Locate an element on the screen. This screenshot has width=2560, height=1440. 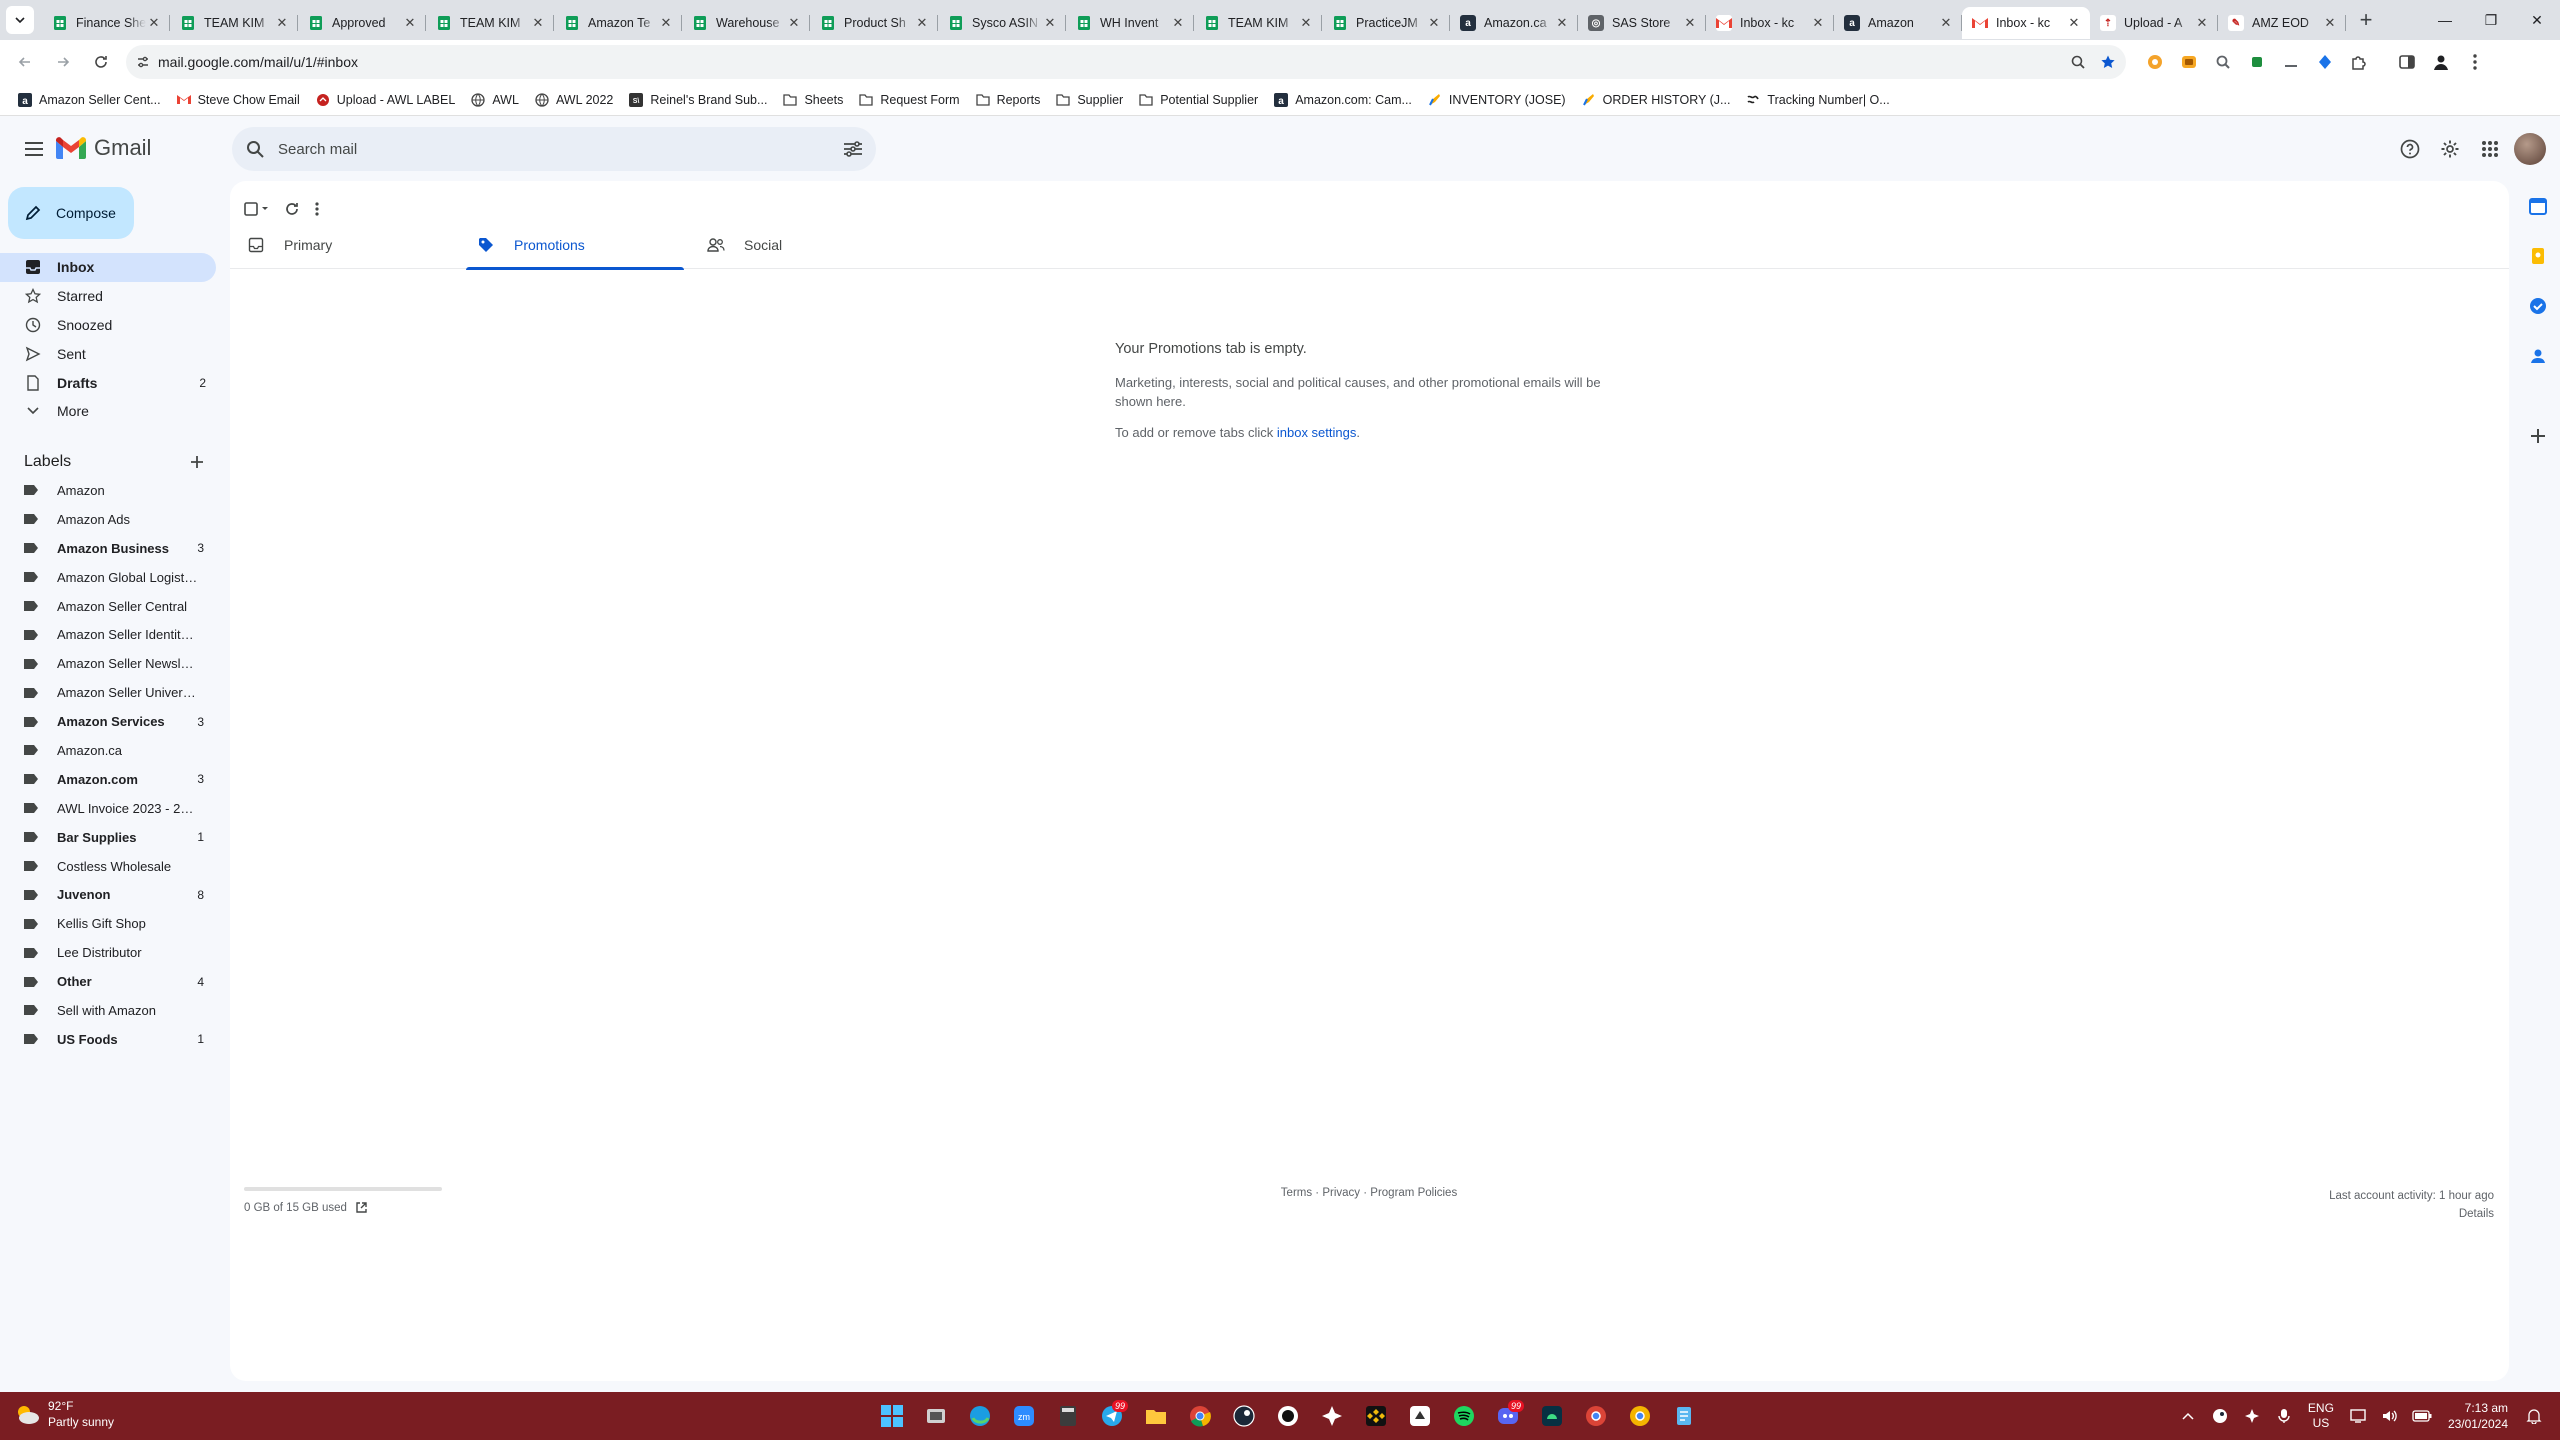
label-item: Sell with Amazon is located at coordinates (108, 1010).